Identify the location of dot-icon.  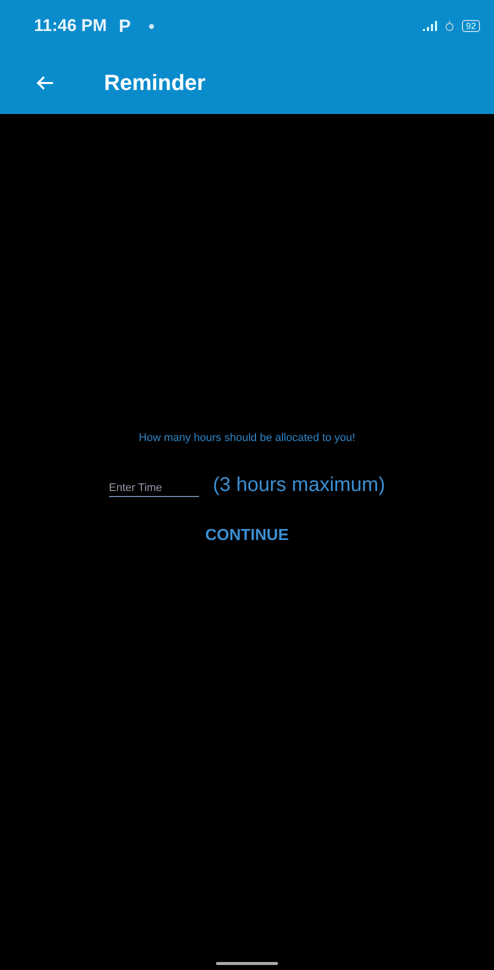
(151, 26).